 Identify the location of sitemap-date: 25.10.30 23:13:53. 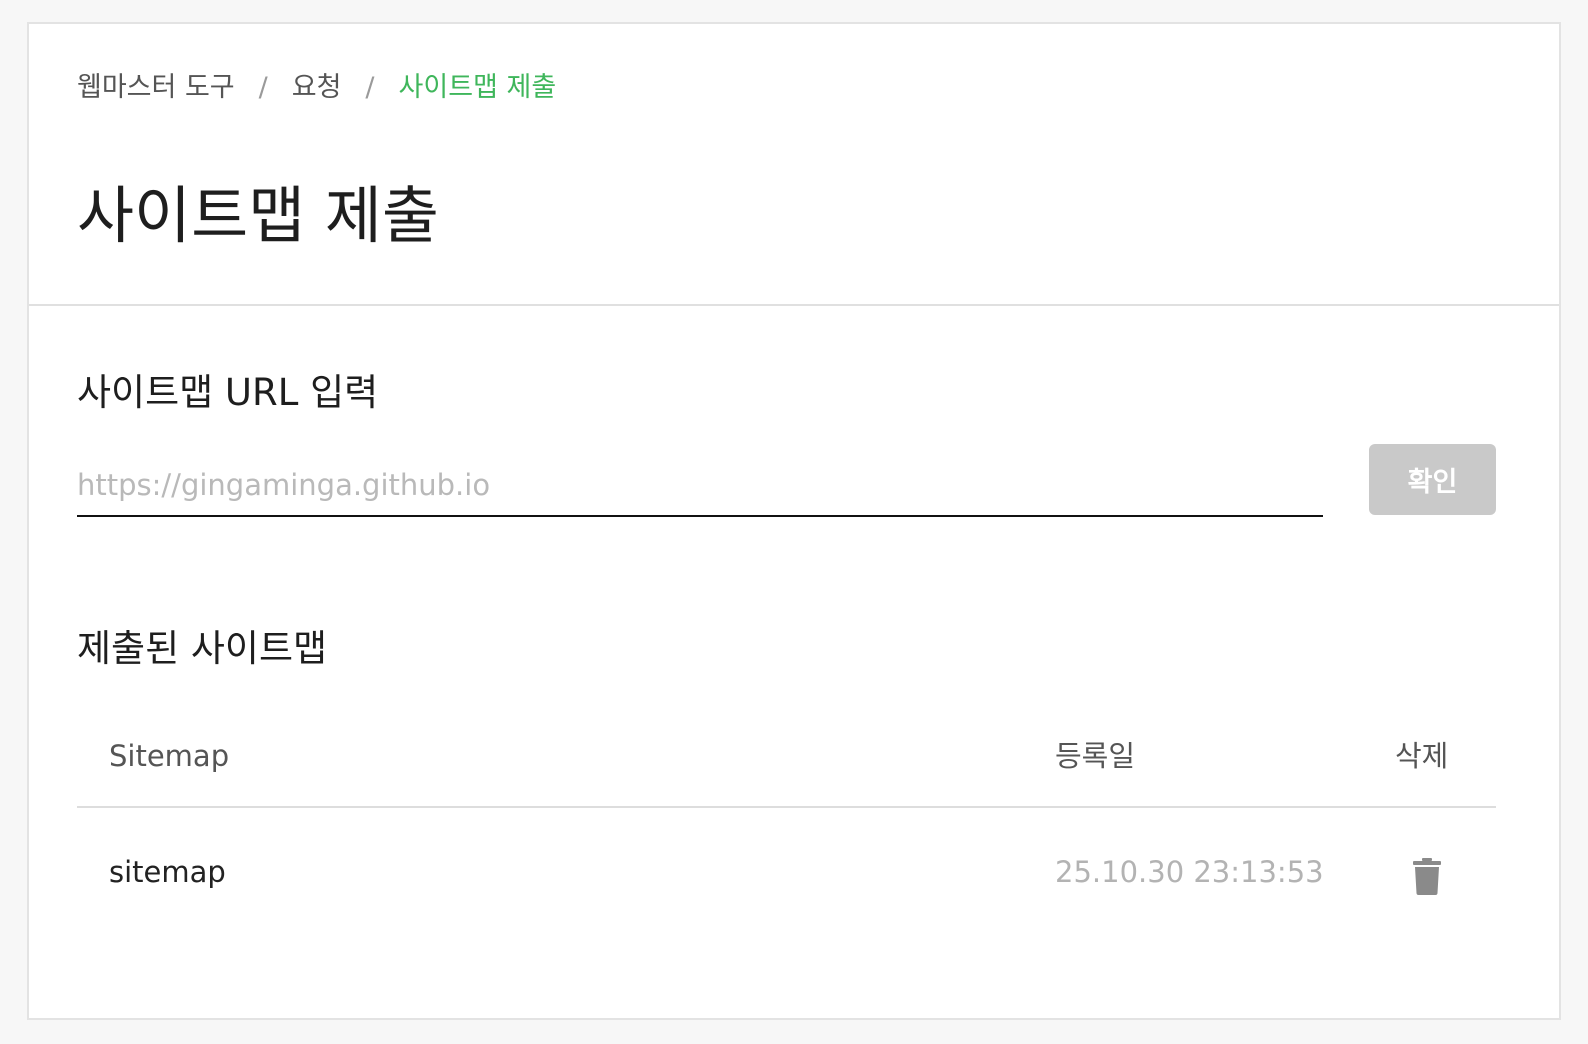
(1189, 872).